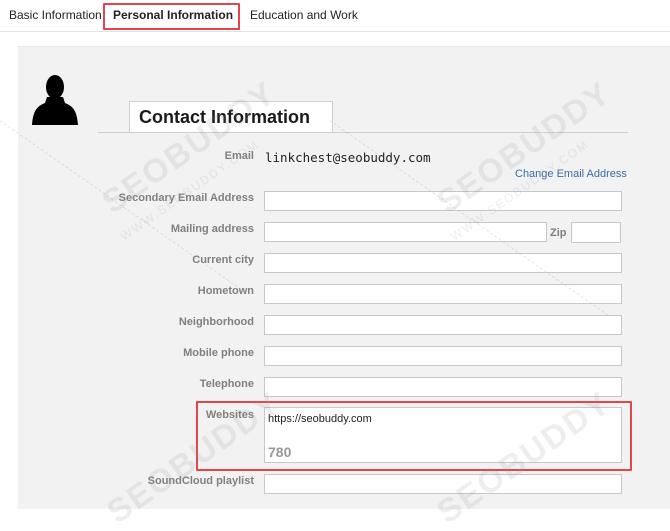 Image resolution: width=670 pixels, height=531 pixels. What do you see at coordinates (363, 132) in the screenshot?
I see `section-divider` at bounding box center [363, 132].